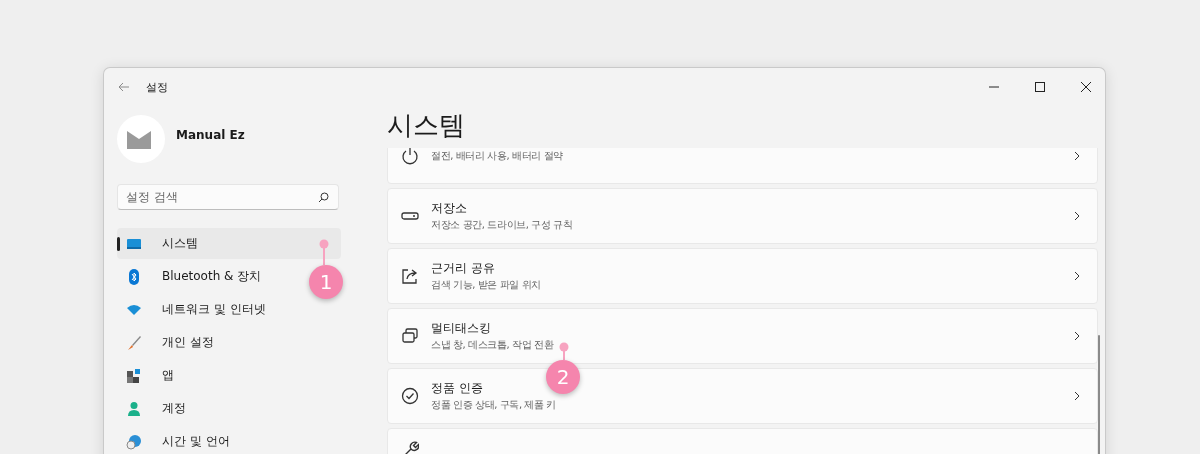 The height and width of the screenshot is (454, 1200). I want to click on card-subtitle: 저장소 공간, 드라이브, 구성 규칙, so click(502, 224).